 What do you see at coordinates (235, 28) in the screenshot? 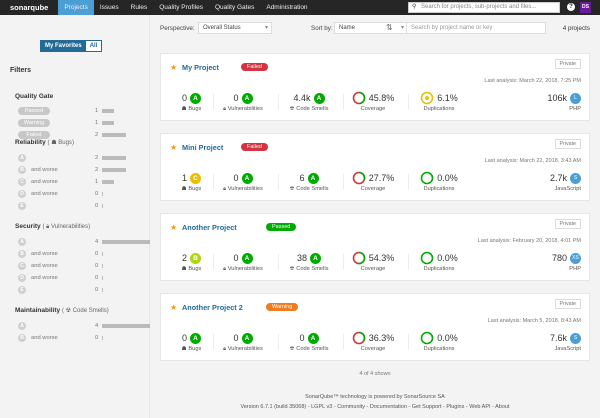
I see `perspective-select: Overall Status` at bounding box center [235, 28].